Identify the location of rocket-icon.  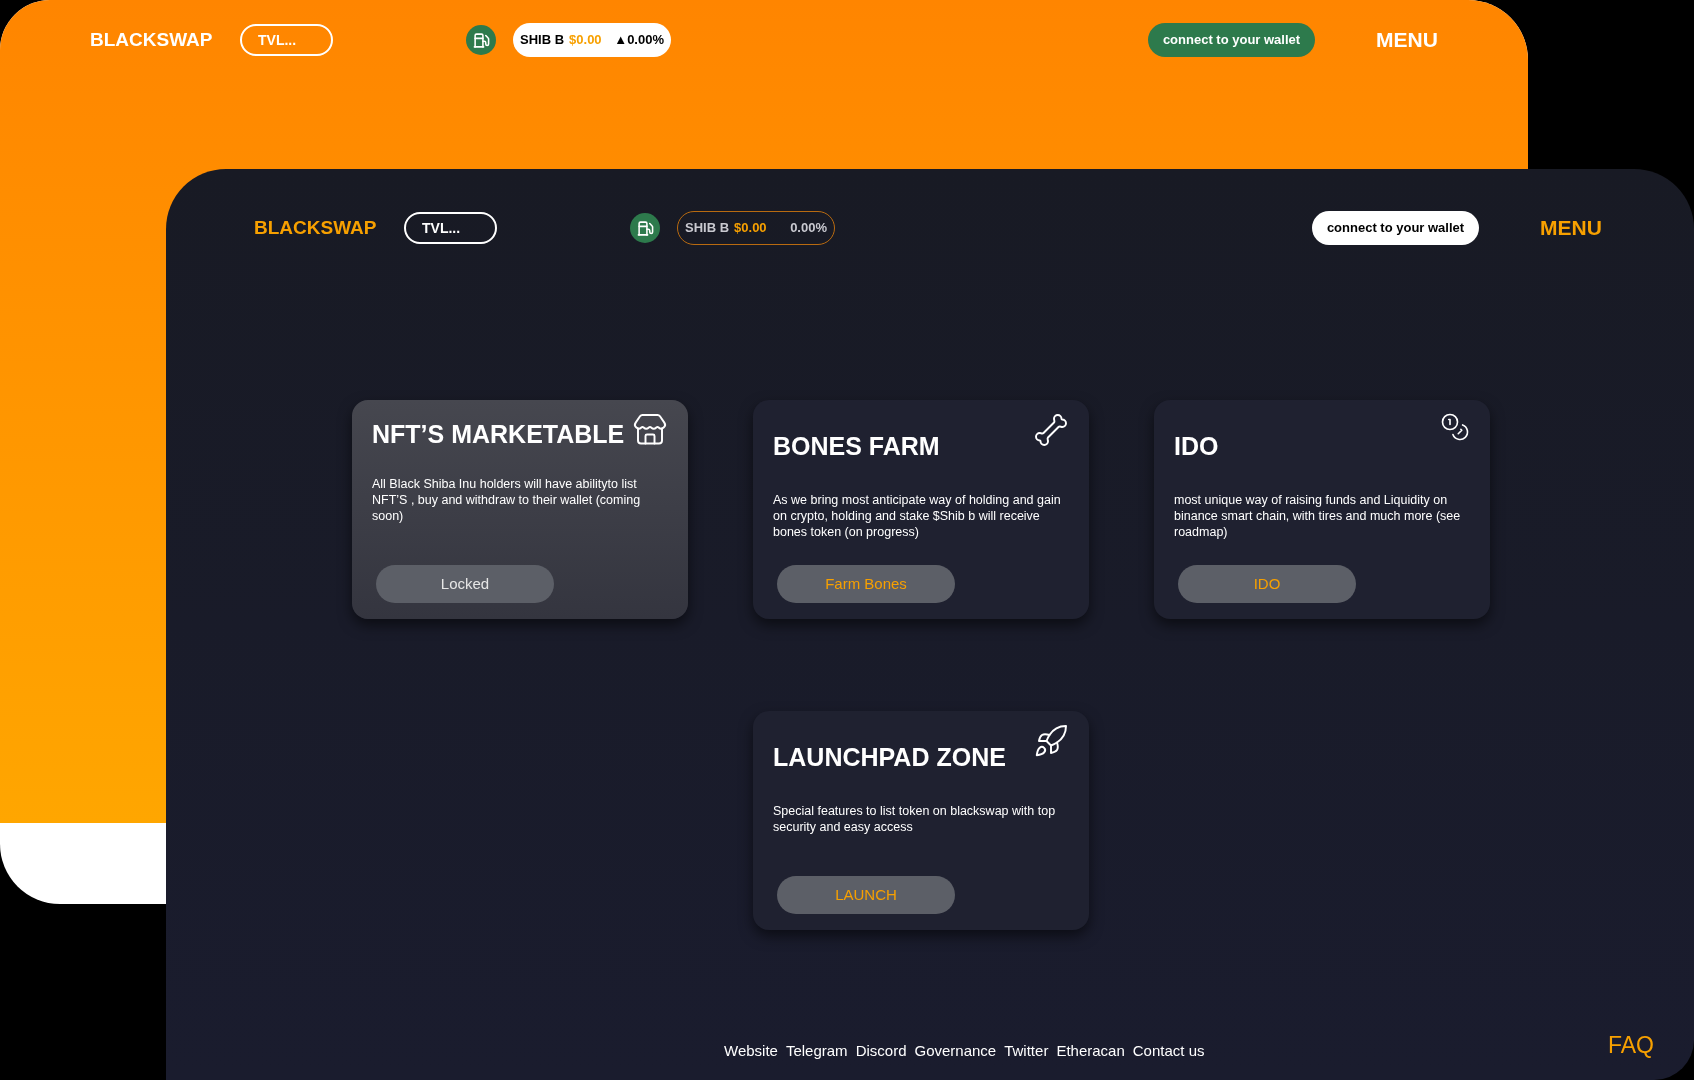
(1051, 741).